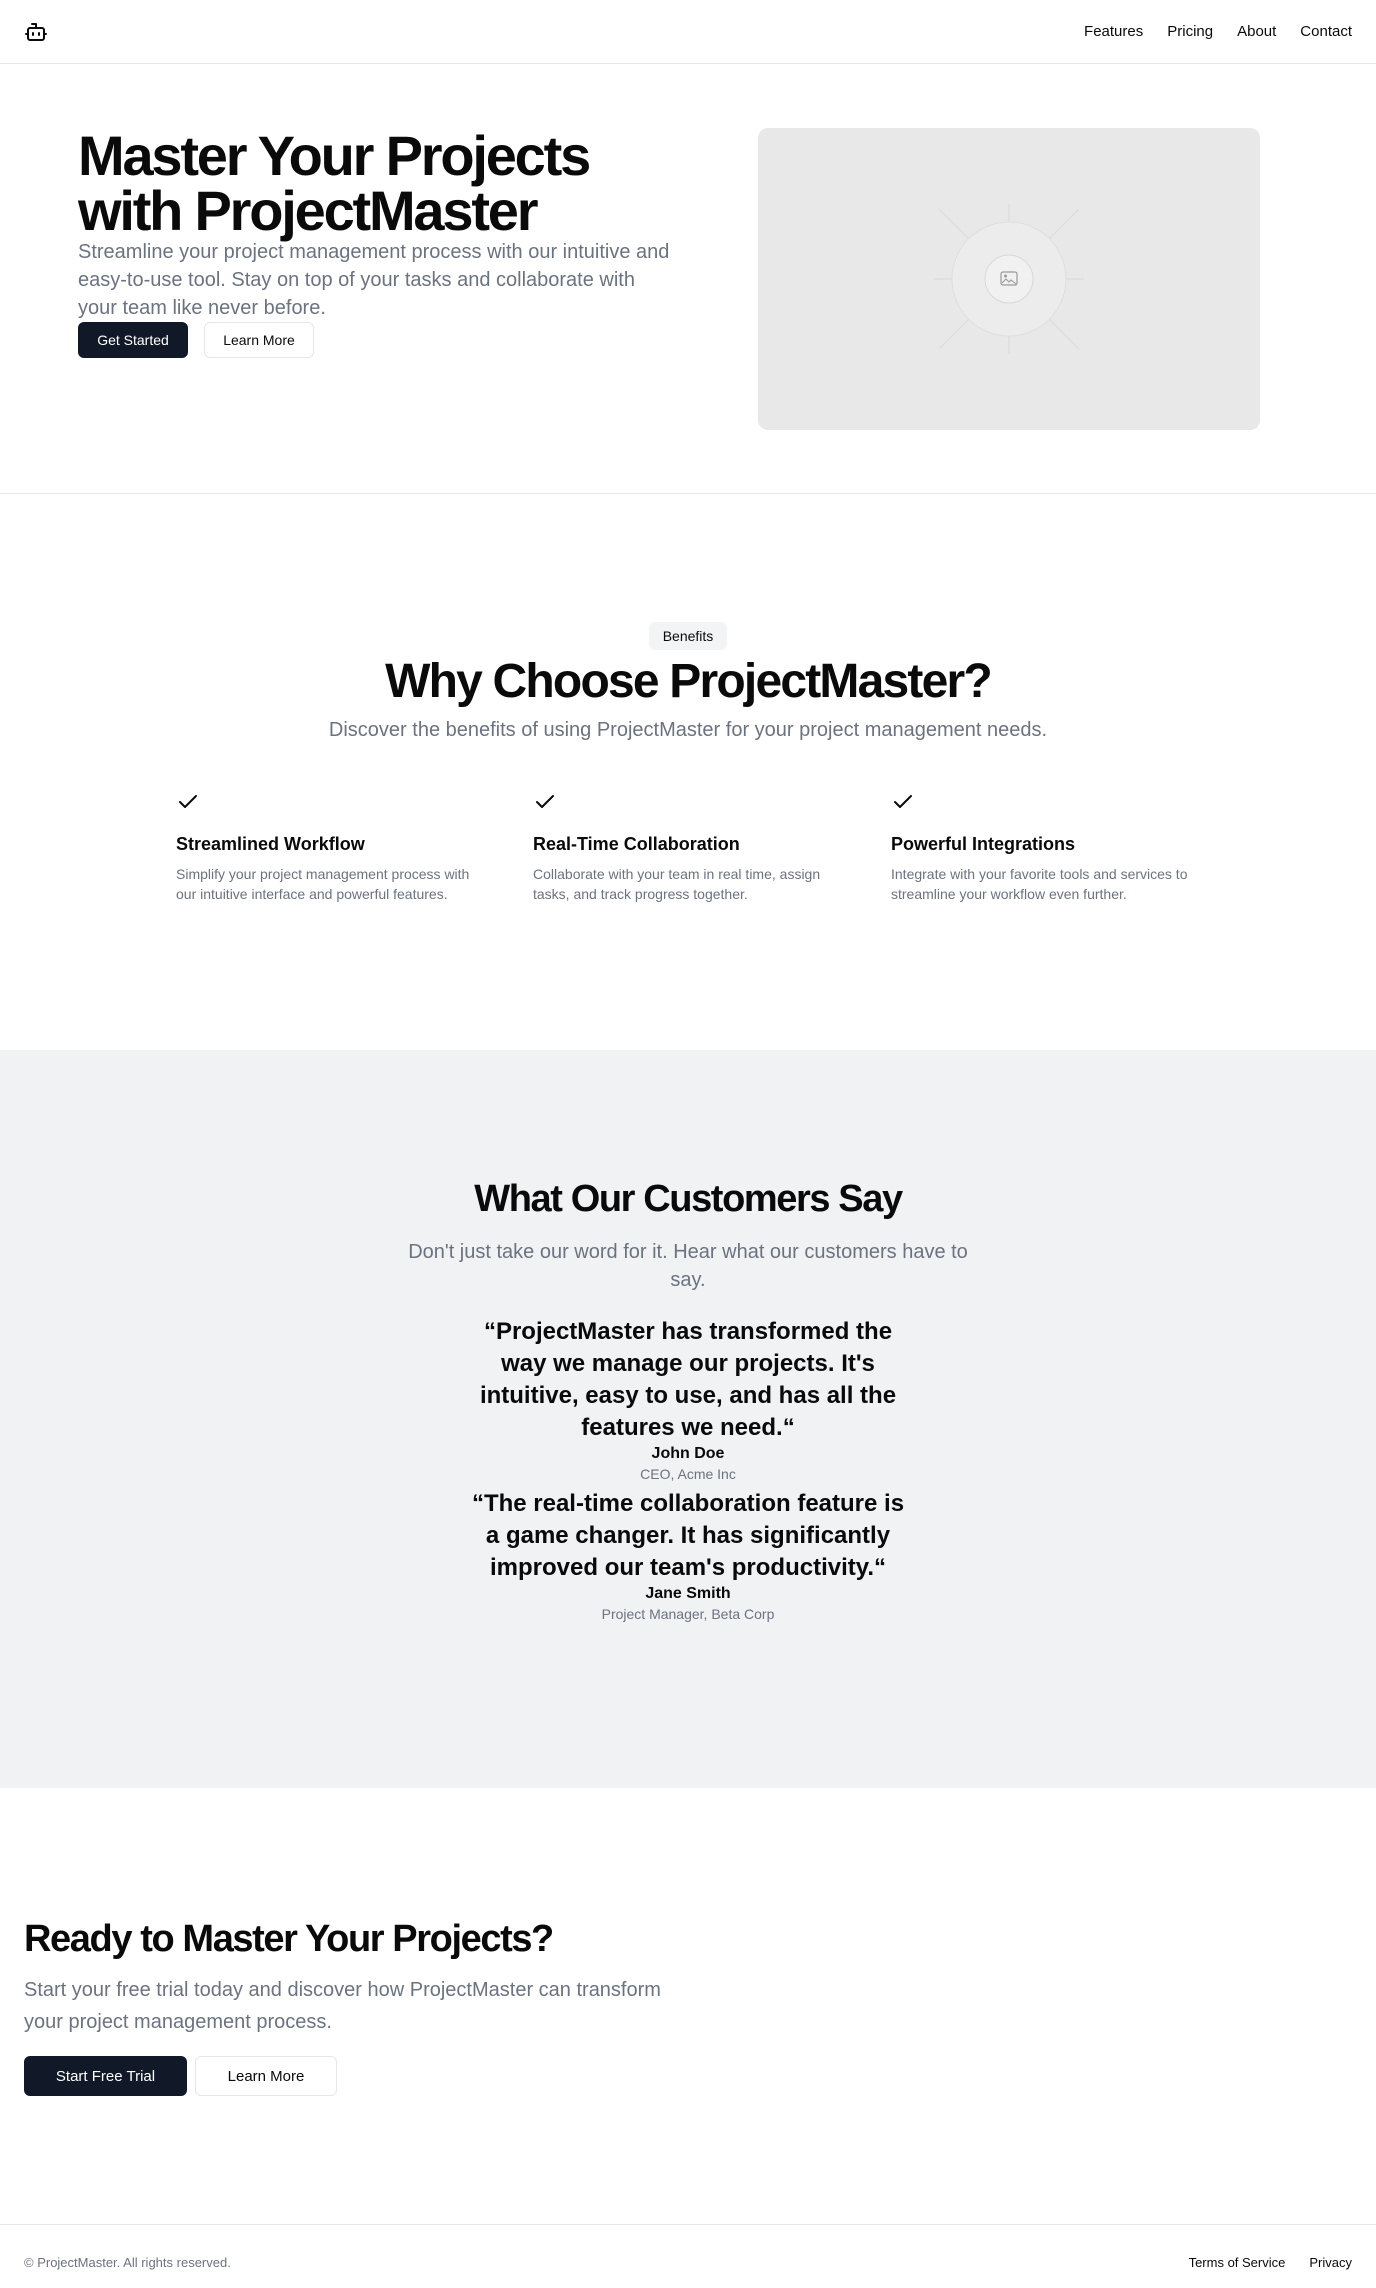  Describe the element at coordinates (1237, 2262) in the screenshot. I see `terms-link: Terms of Service` at that location.